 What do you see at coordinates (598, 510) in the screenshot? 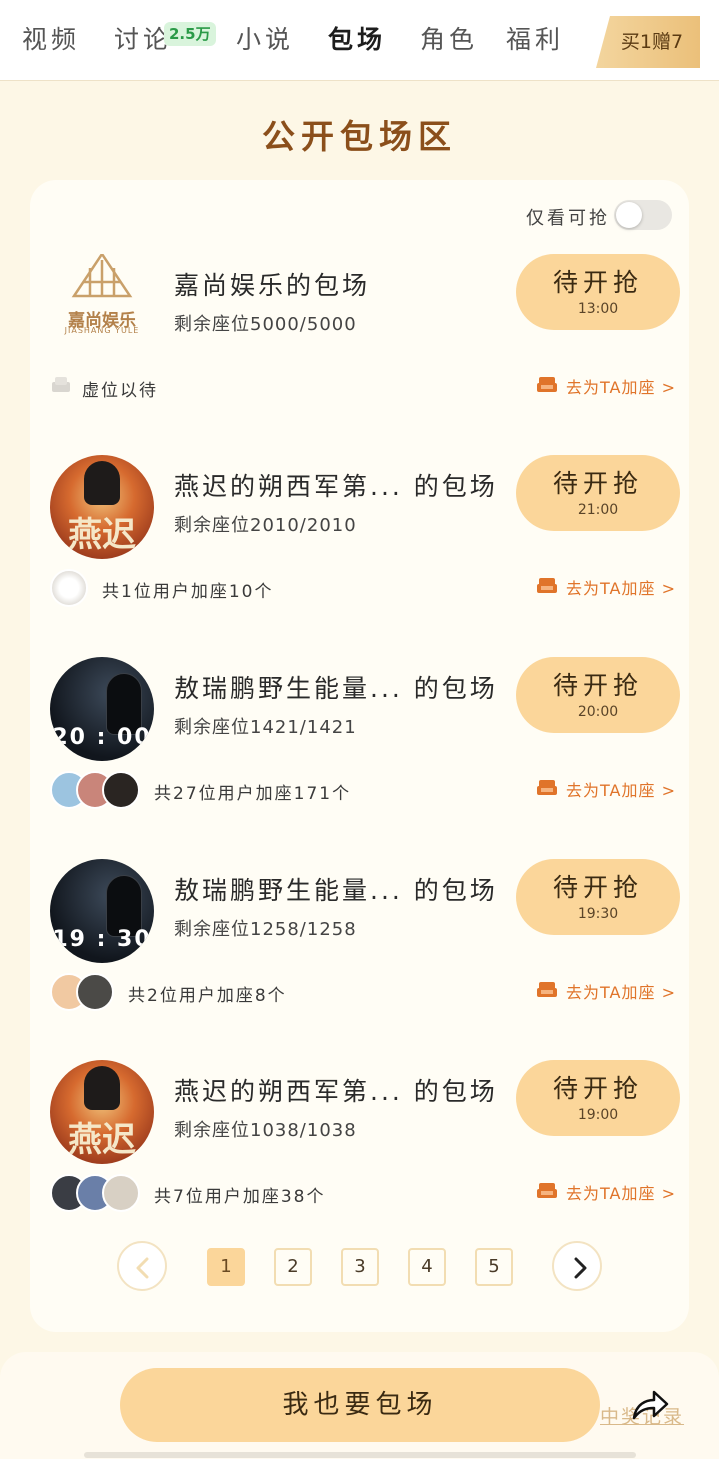
I see `grab-time: 21:00` at bounding box center [598, 510].